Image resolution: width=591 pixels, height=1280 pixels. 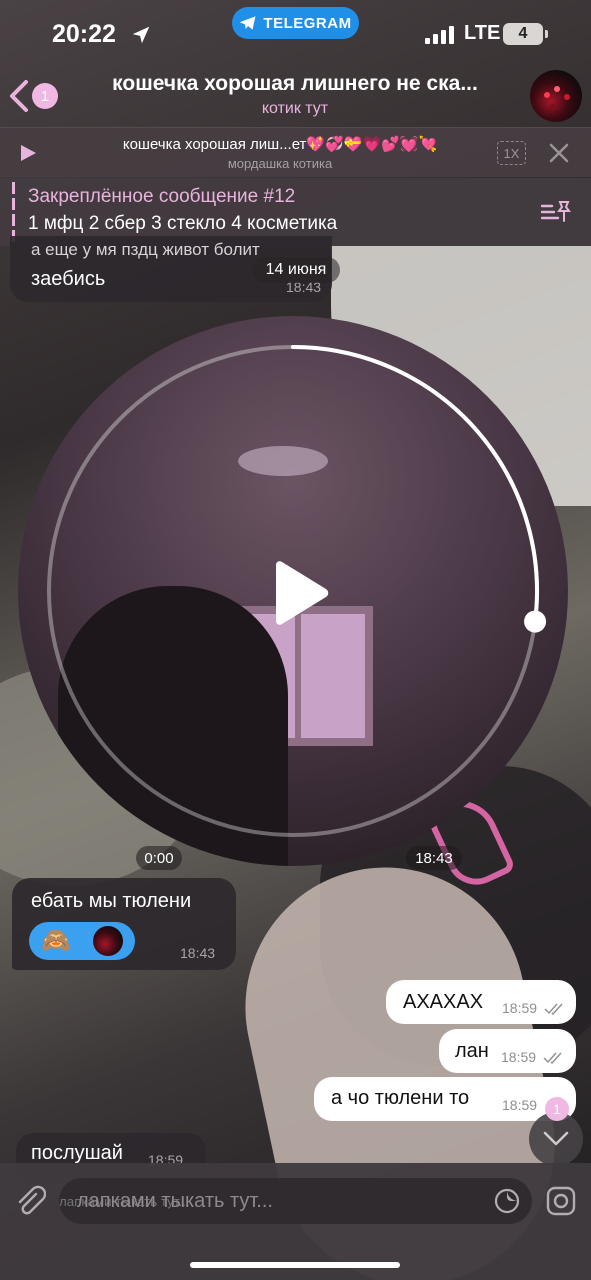 I want to click on video-message-icon, so click(x=561, y=1201).